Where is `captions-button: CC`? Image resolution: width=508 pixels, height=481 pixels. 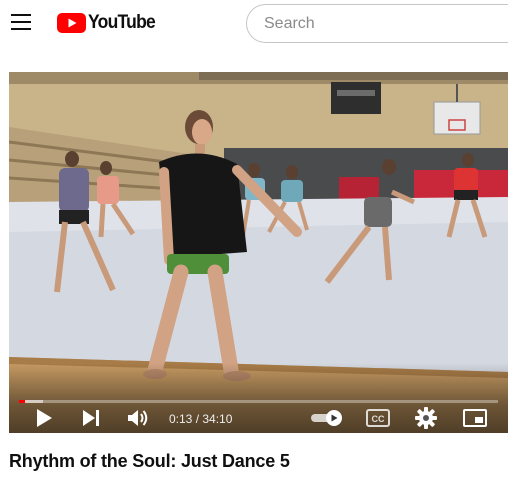 captions-button: CC is located at coordinates (378, 418).